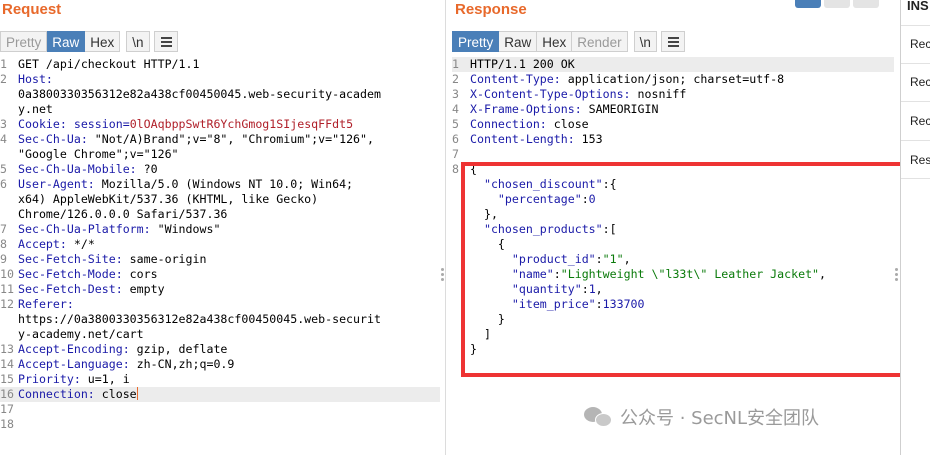  I want to click on code-line: 18, so click(220, 424).